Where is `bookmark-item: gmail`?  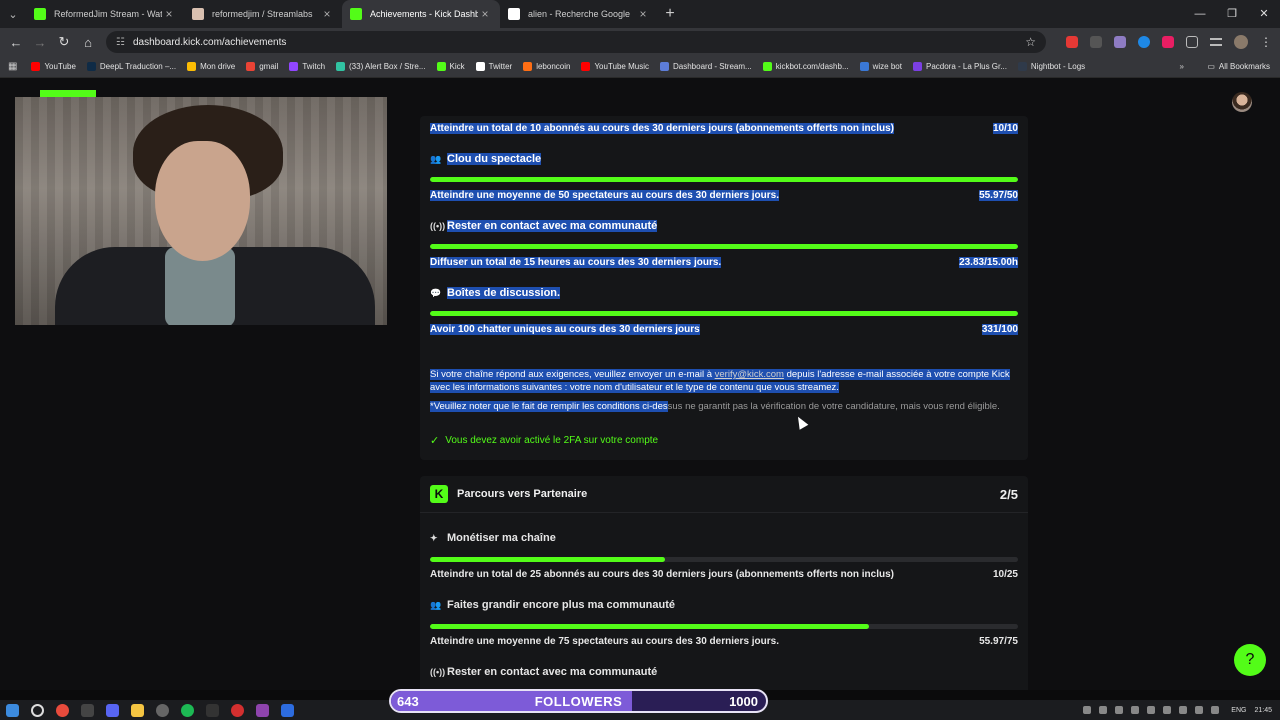 bookmark-item: gmail is located at coordinates (262, 66).